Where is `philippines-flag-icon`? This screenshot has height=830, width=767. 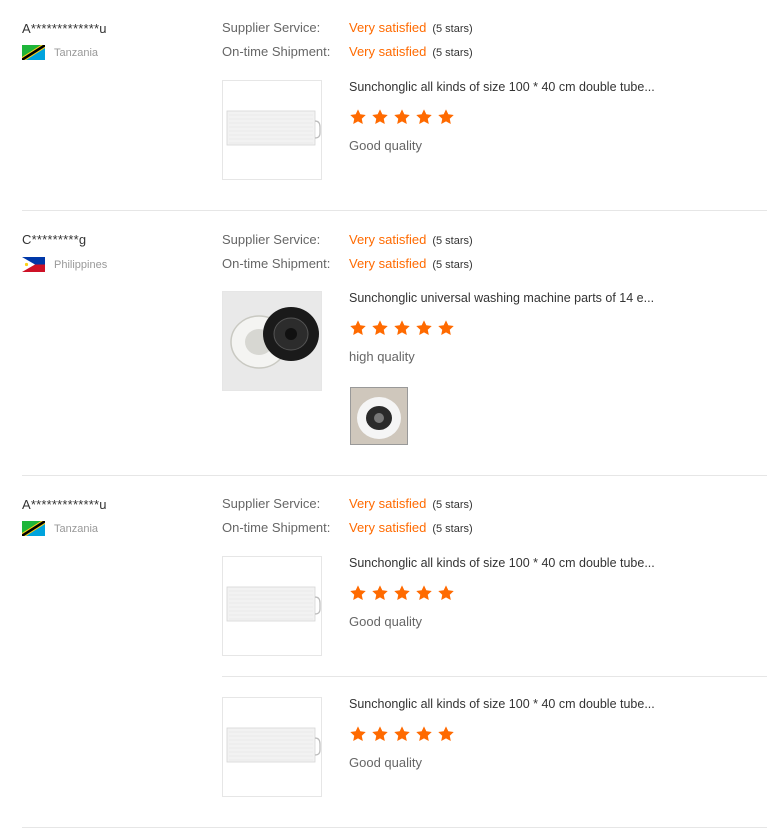 philippines-flag-icon is located at coordinates (33, 264).